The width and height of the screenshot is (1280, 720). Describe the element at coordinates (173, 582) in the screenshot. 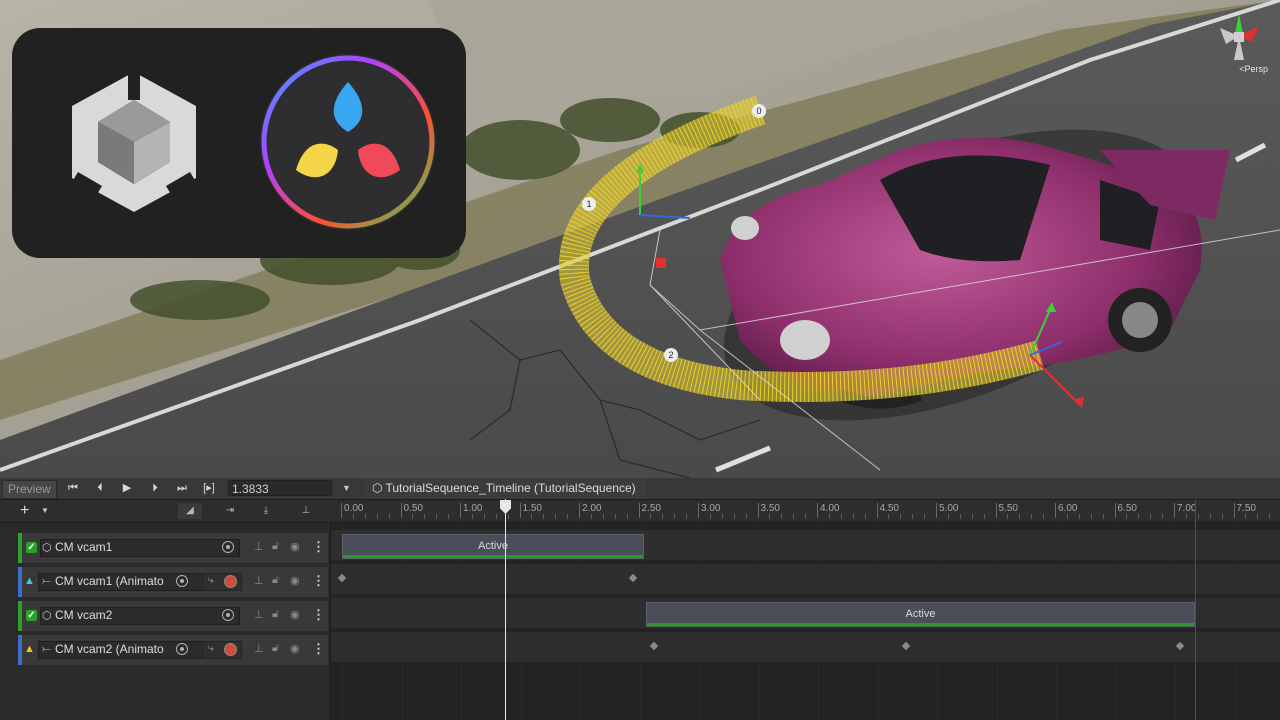

I see `track-header: ▲ ⤚ CM vcam1 (Animato ⤷ ⊥ 🔓︎ ◉ ⋮` at that location.